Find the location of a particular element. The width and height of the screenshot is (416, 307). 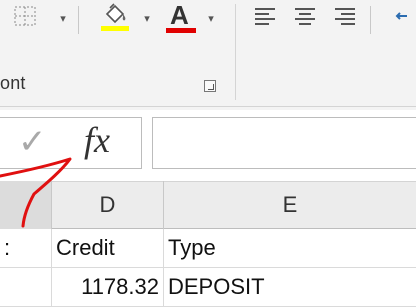

align-left-icon is located at coordinates (265, 18).